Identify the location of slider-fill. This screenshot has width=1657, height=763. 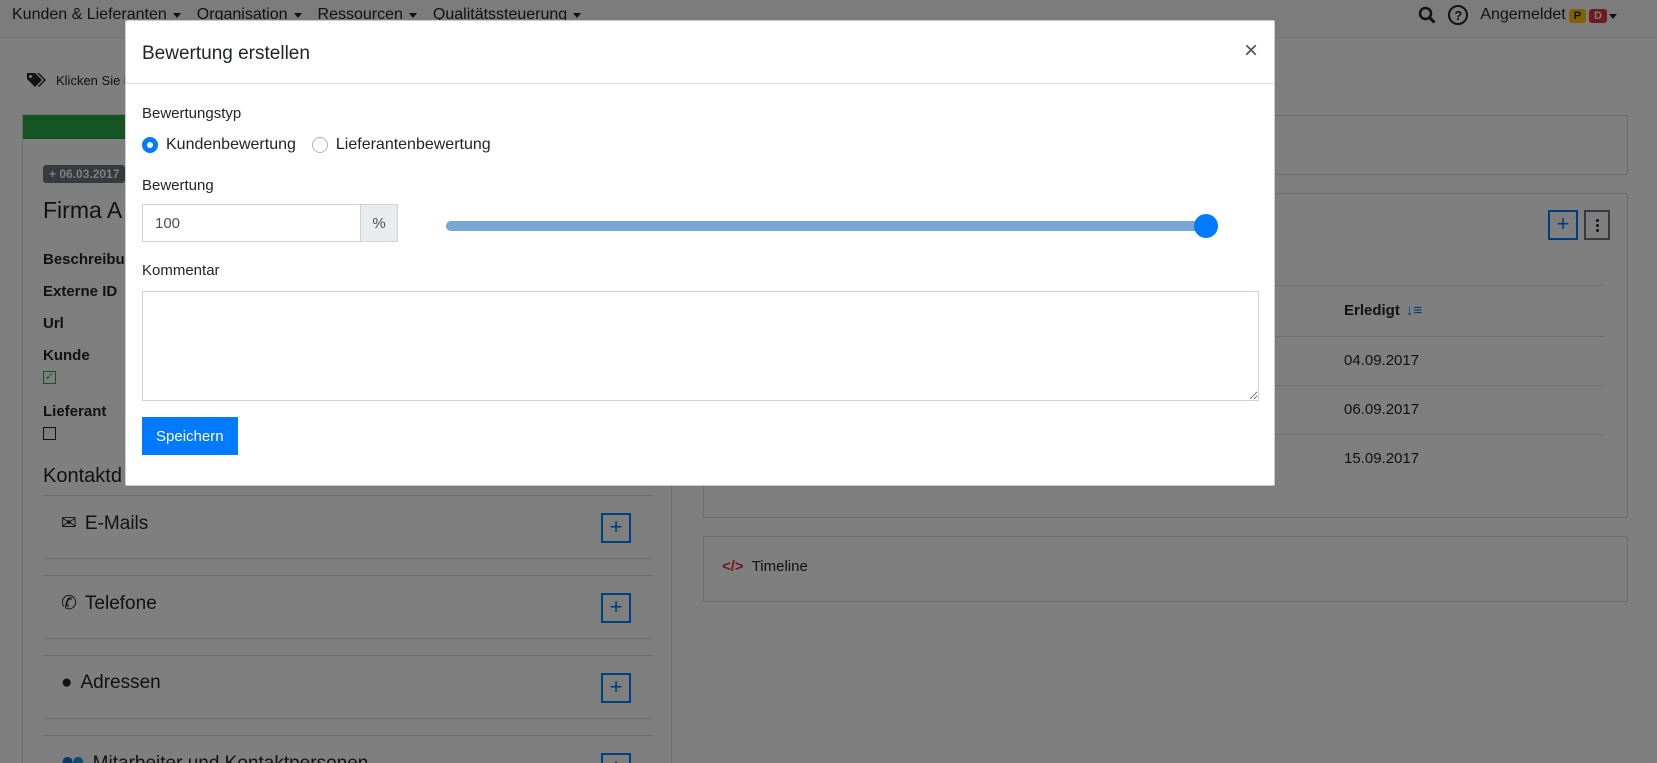
(826, 226).